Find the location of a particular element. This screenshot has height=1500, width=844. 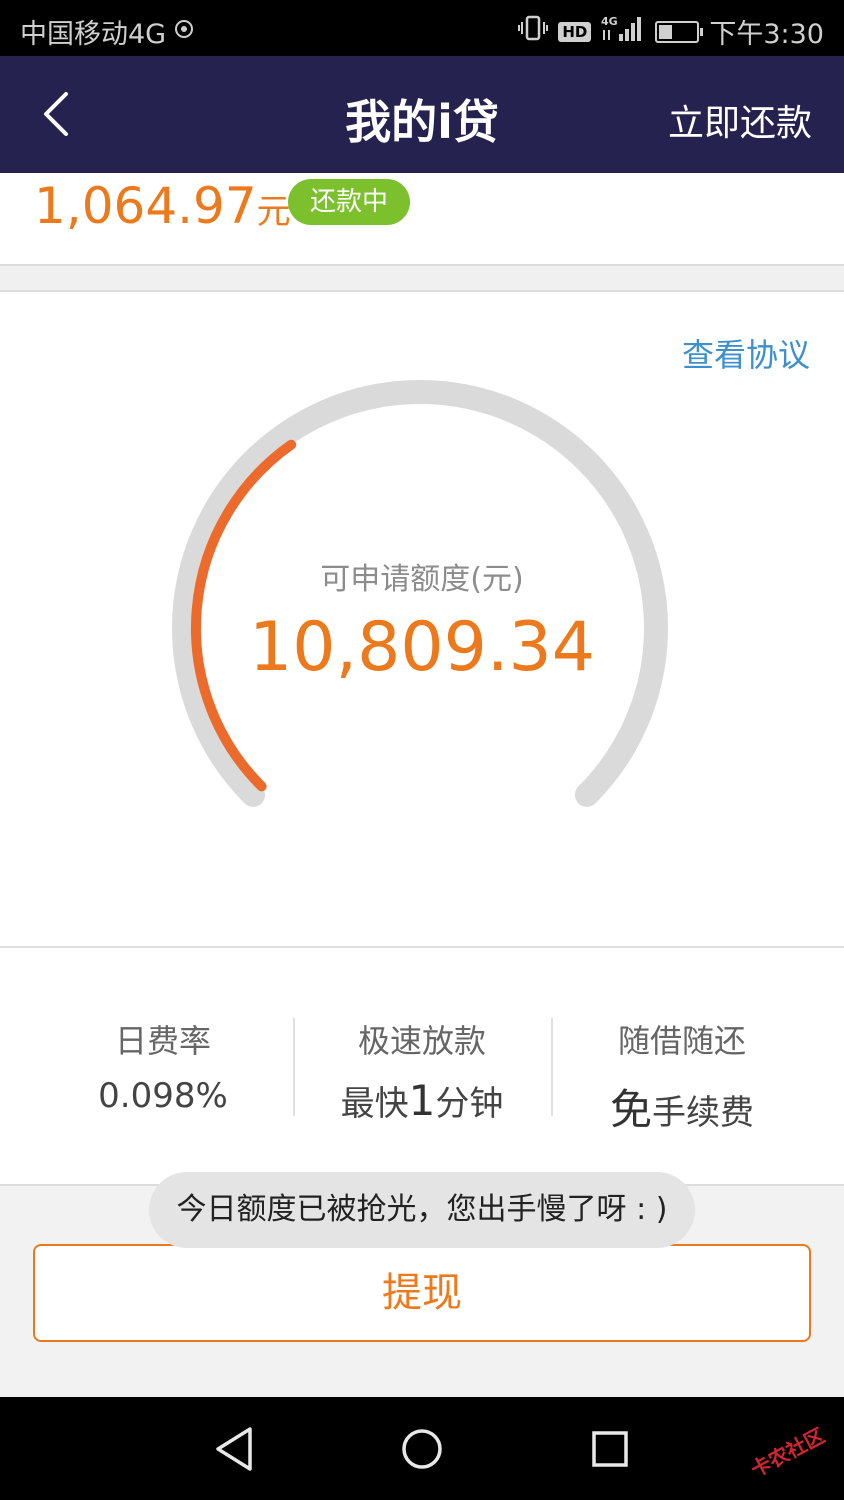

status-bar: 中国移动4G HD 4G 下午3:30 is located at coordinates (422, 28).